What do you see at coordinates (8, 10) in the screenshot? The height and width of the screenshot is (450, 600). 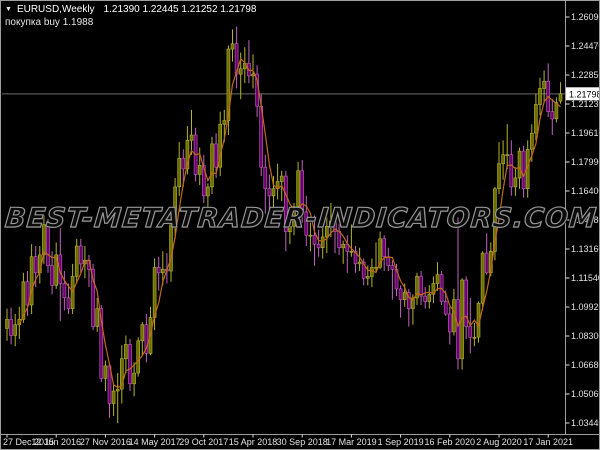 I see `chevron-down-icon: ▼` at bounding box center [8, 10].